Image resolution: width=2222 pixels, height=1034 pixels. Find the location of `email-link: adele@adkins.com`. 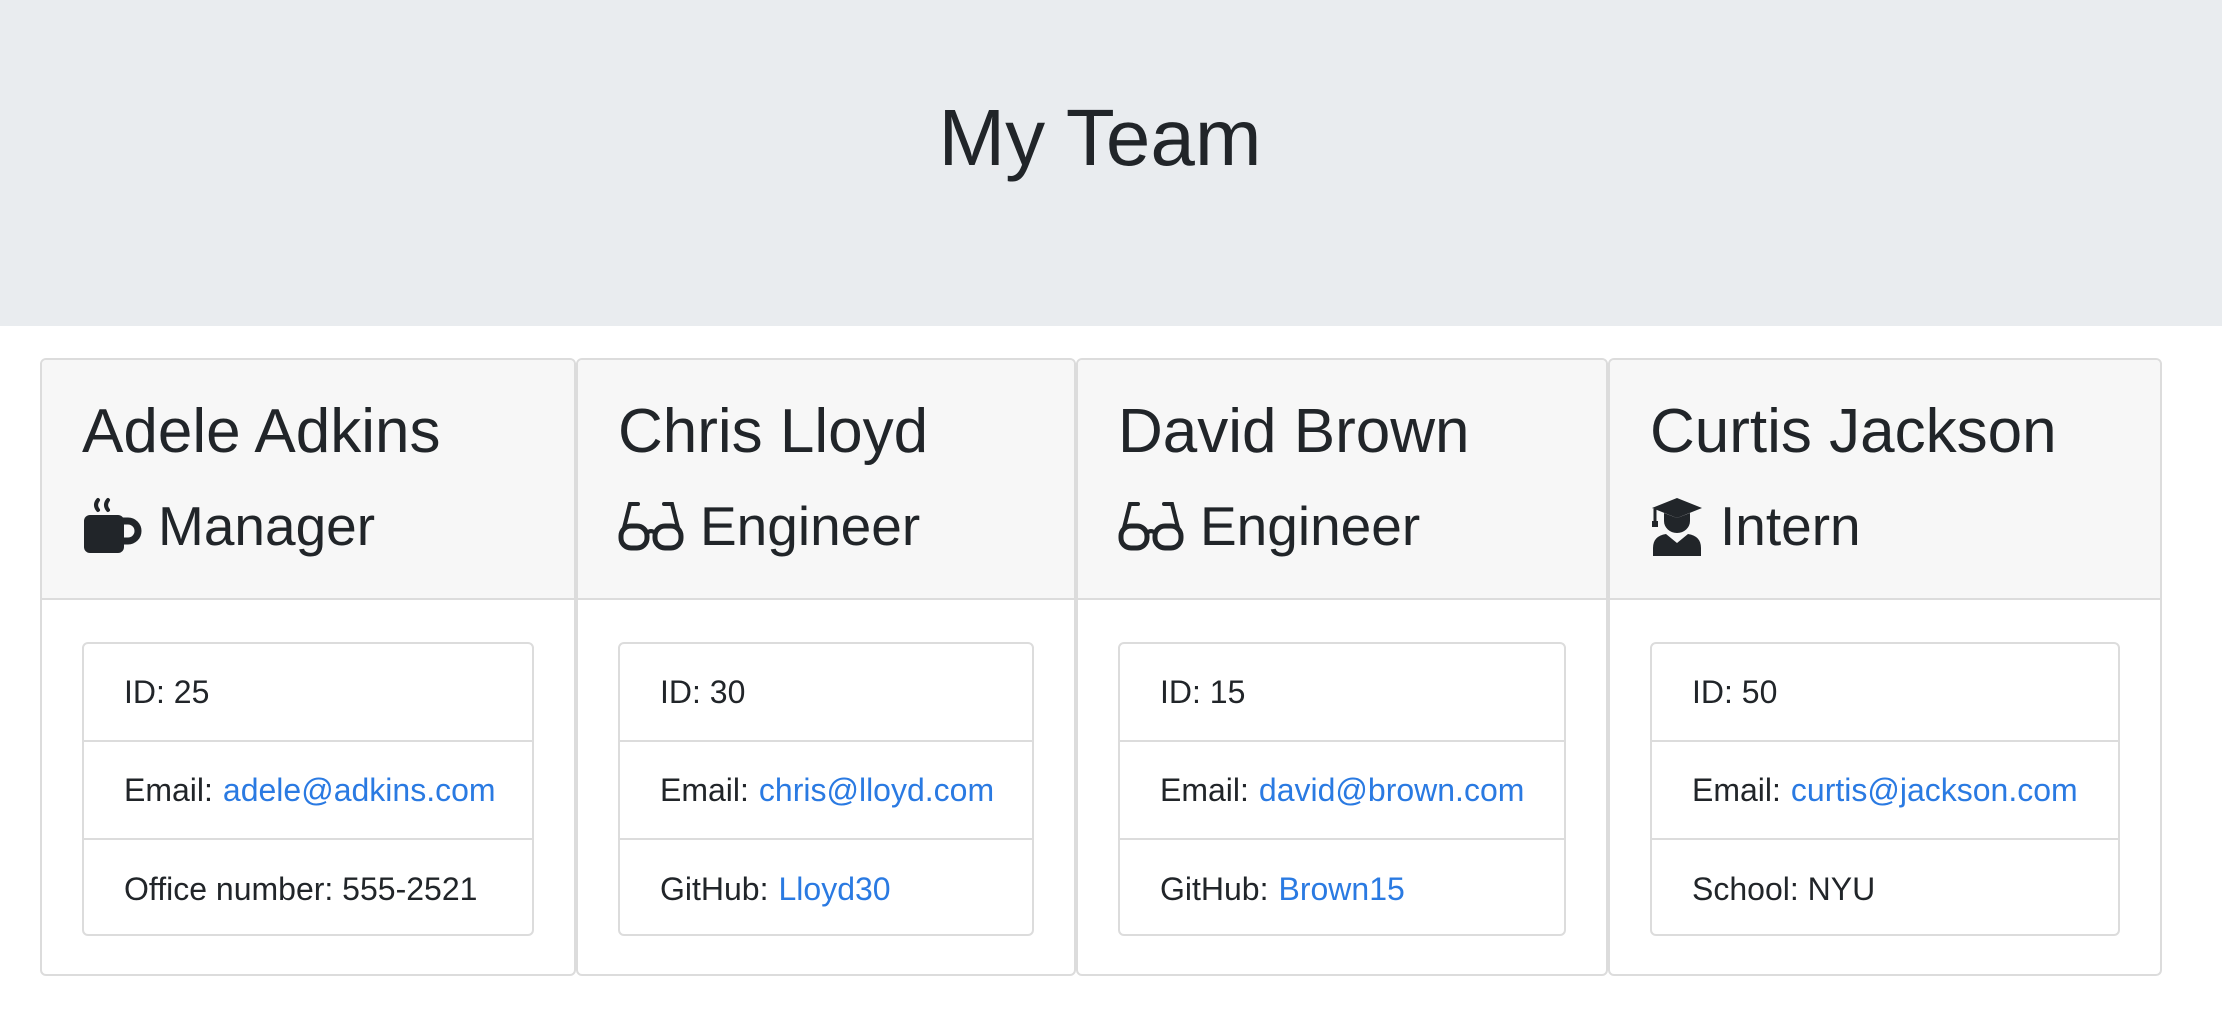

email-link: adele@adkins.com is located at coordinates (359, 790).